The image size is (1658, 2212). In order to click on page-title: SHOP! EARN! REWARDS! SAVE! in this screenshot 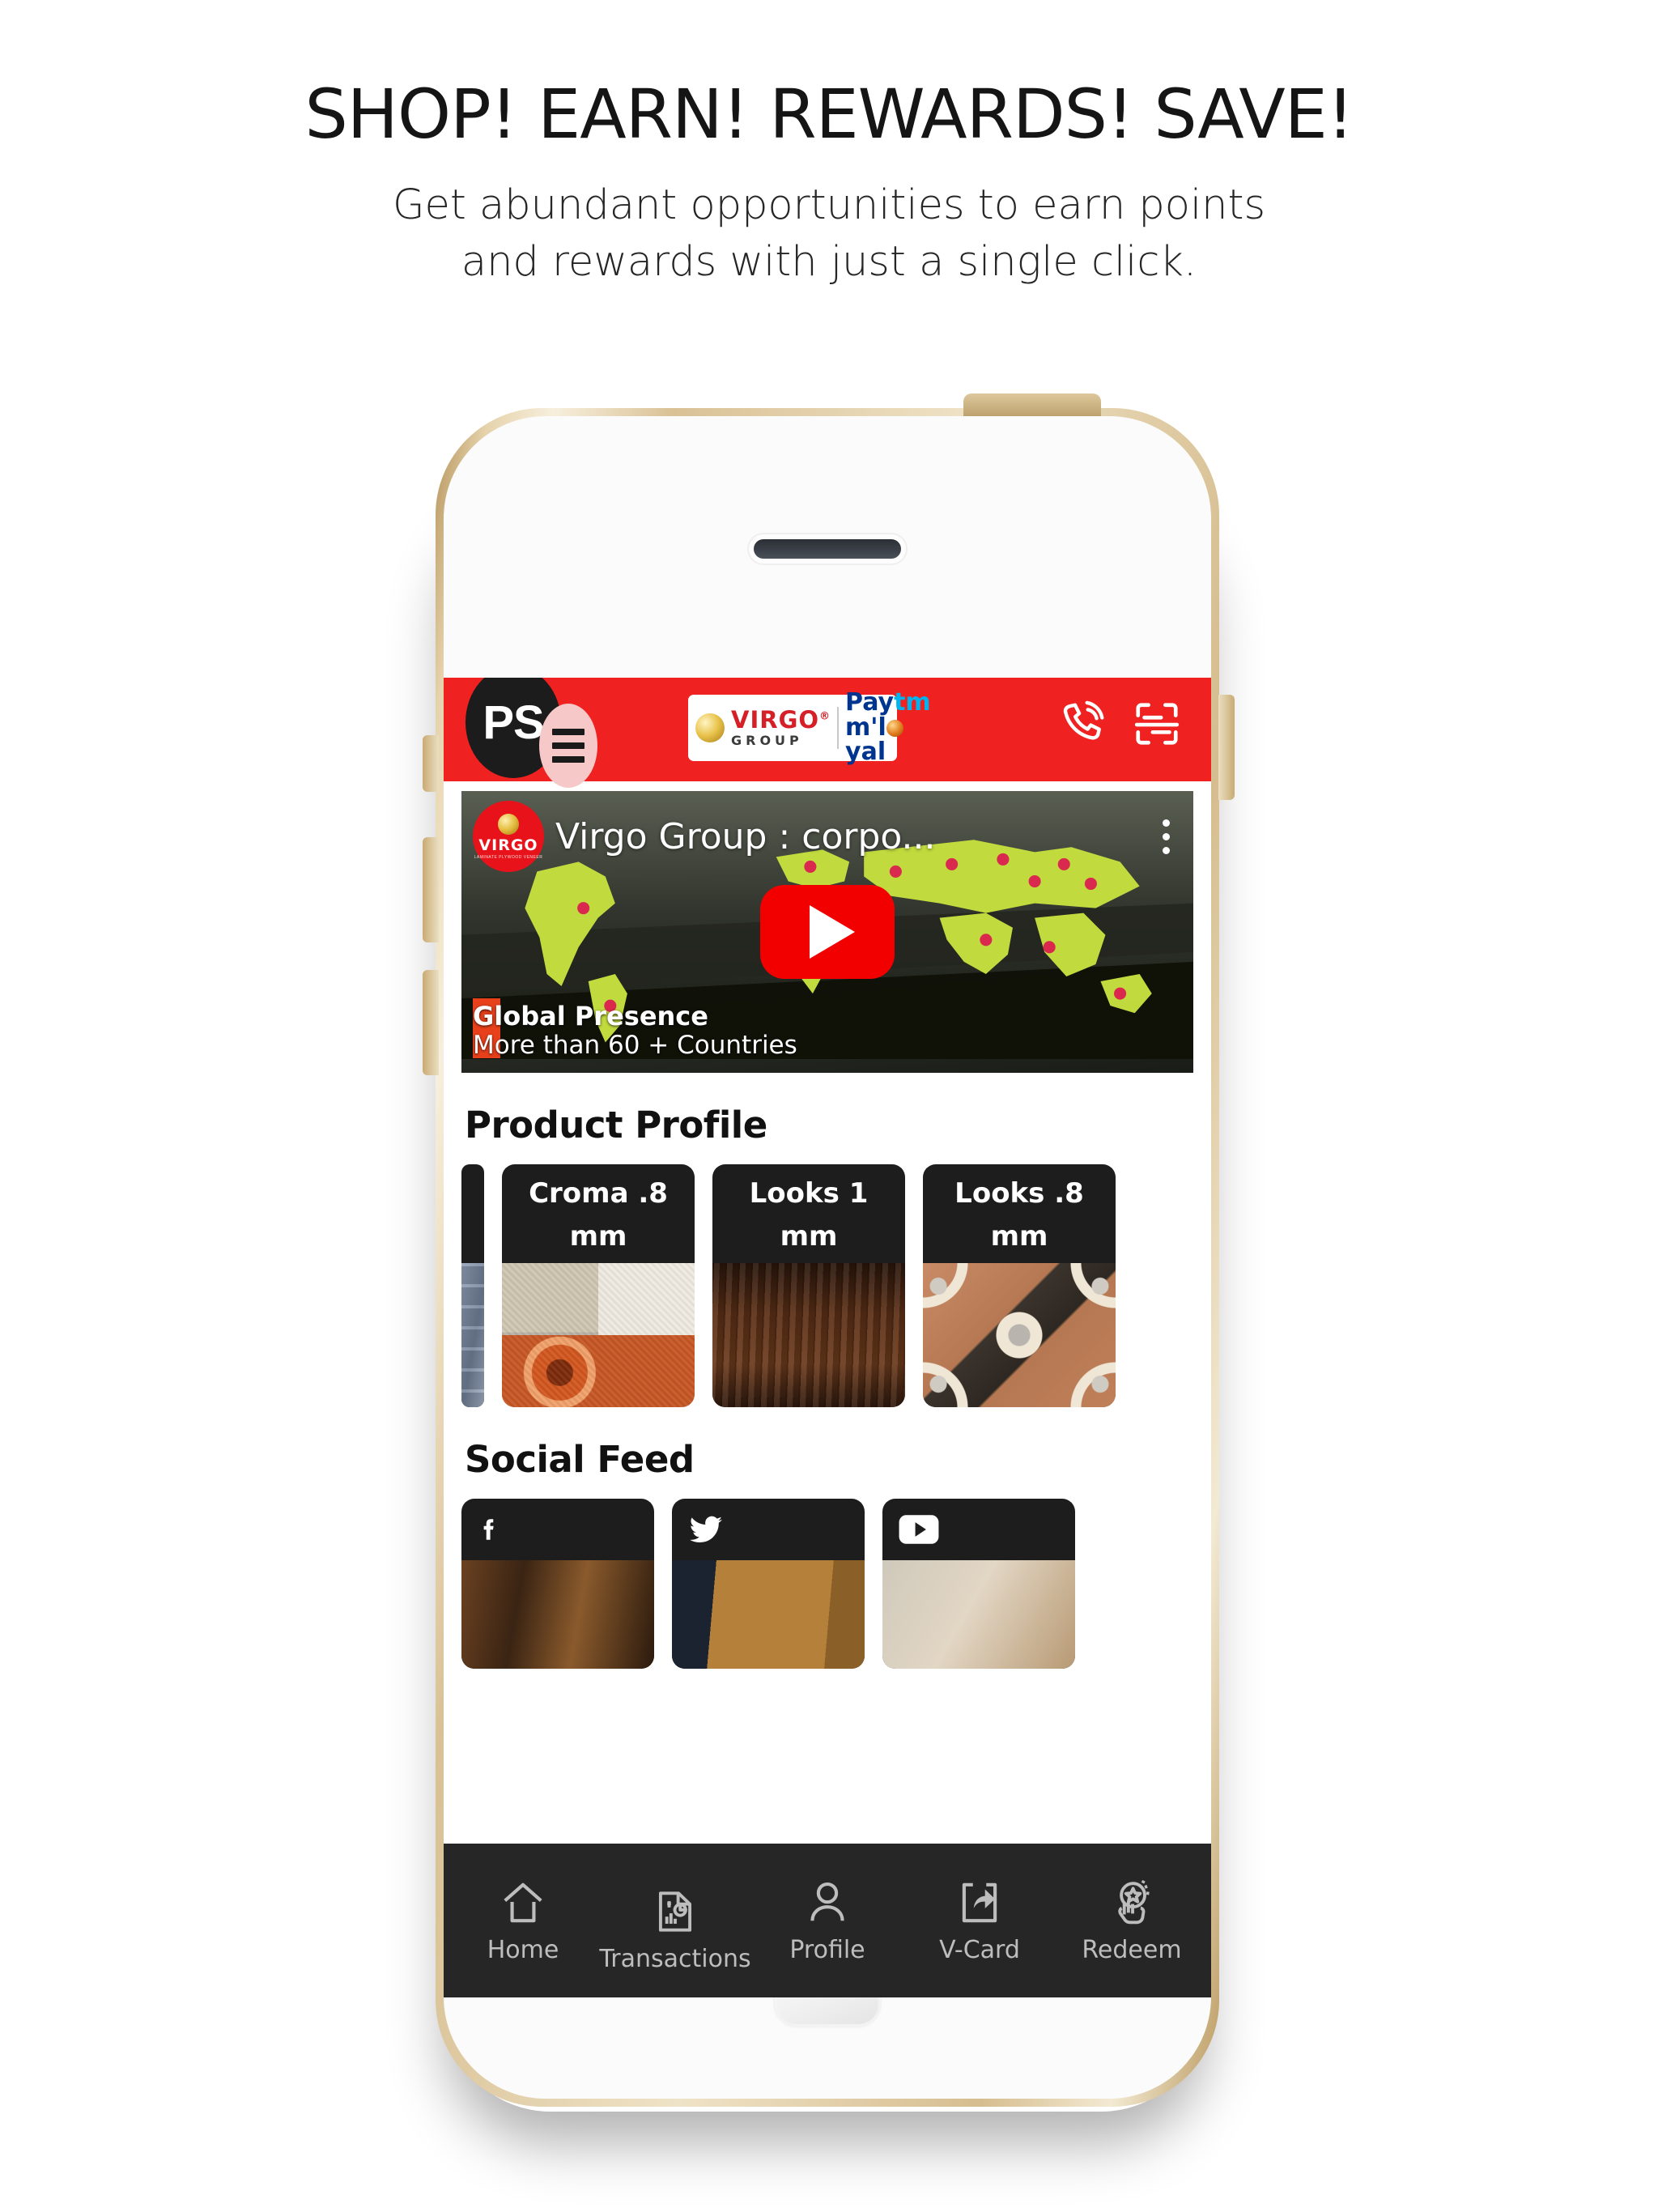, I will do `click(829, 114)`.